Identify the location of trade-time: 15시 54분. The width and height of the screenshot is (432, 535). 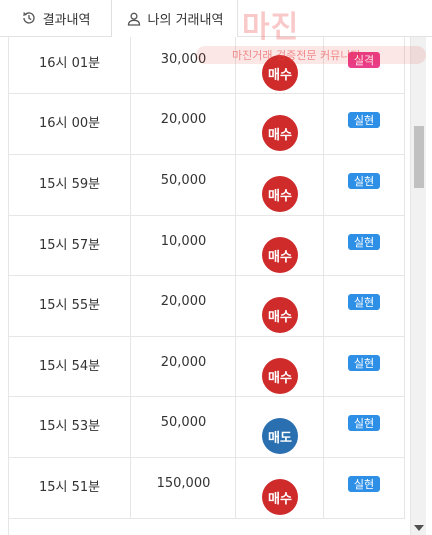
(70, 366).